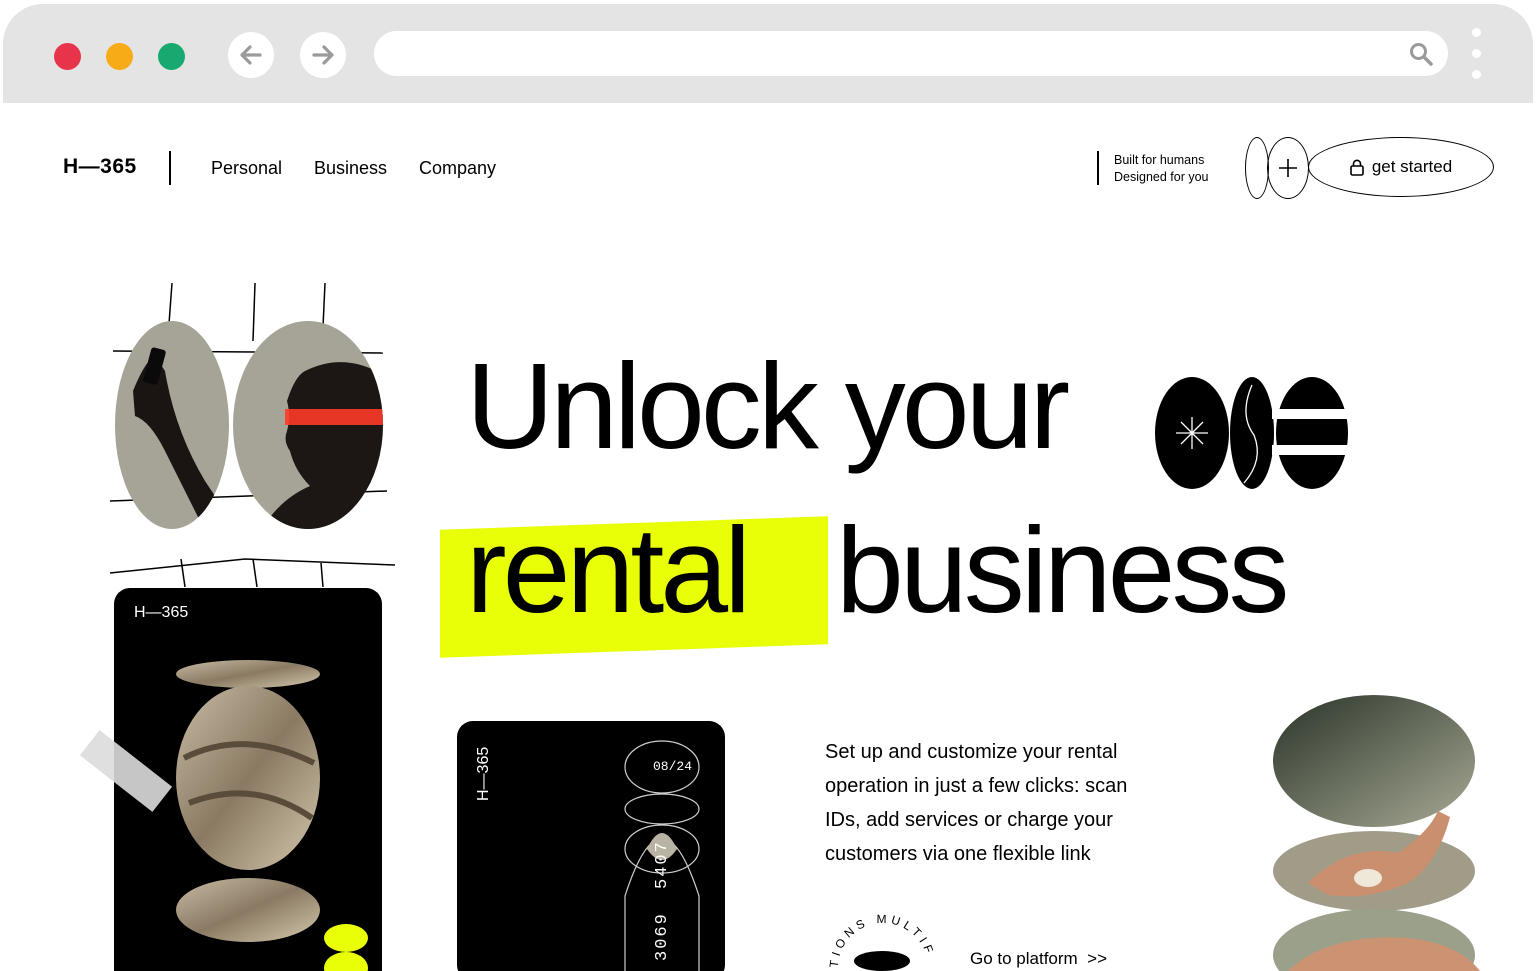 The image size is (1537, 971). What do you see at coordinates (673, 766) in the screenshot?
I see `card-expiry: 08/24` at bounding box center [673, 766].